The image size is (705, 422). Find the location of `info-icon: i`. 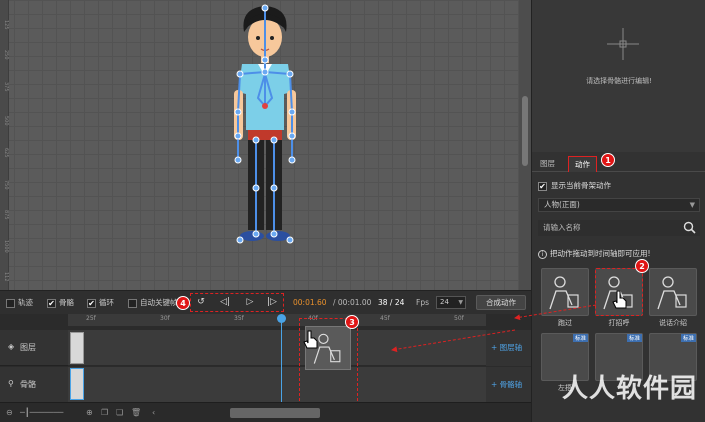

info-icon: i is located at coordinates (542, 254).